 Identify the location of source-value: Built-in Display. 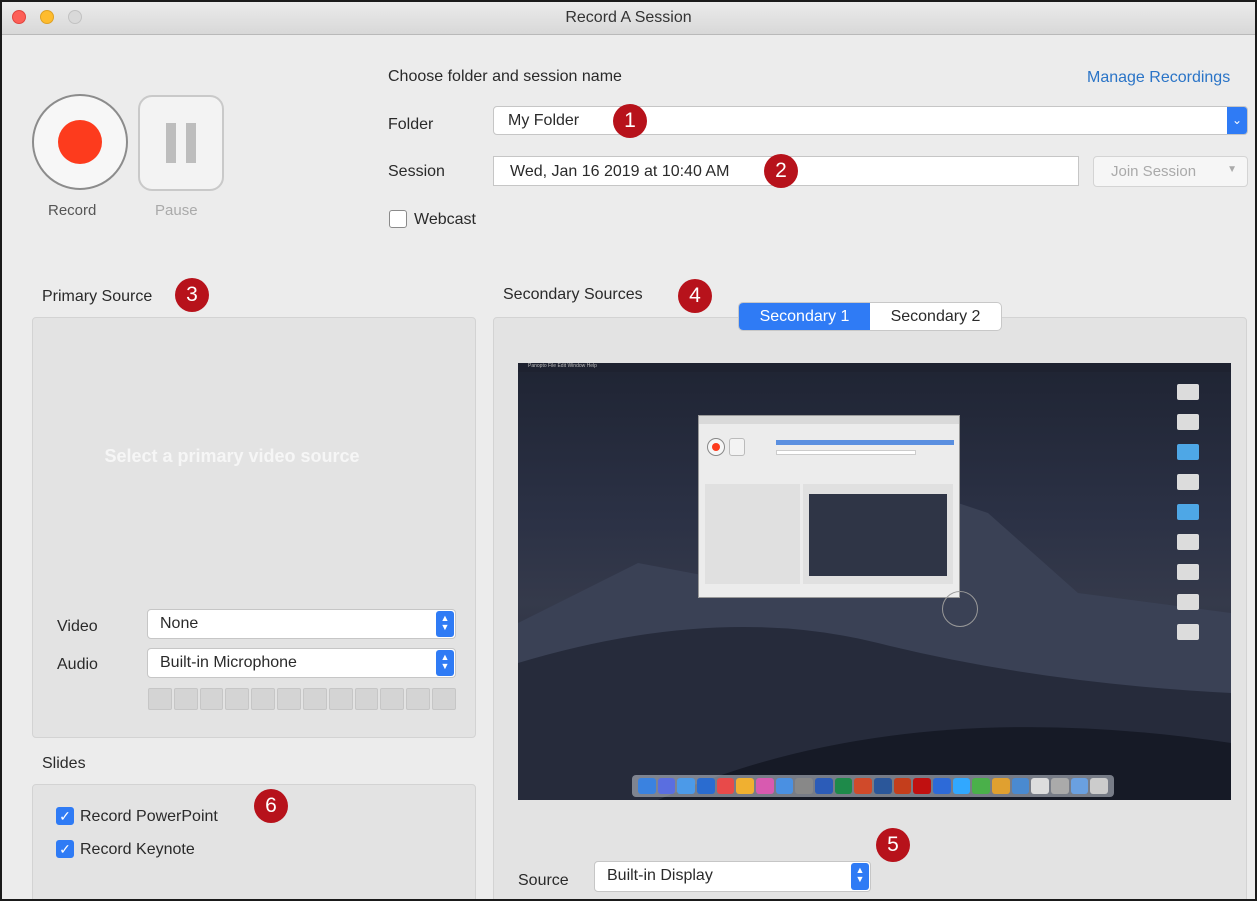
(660, 875).